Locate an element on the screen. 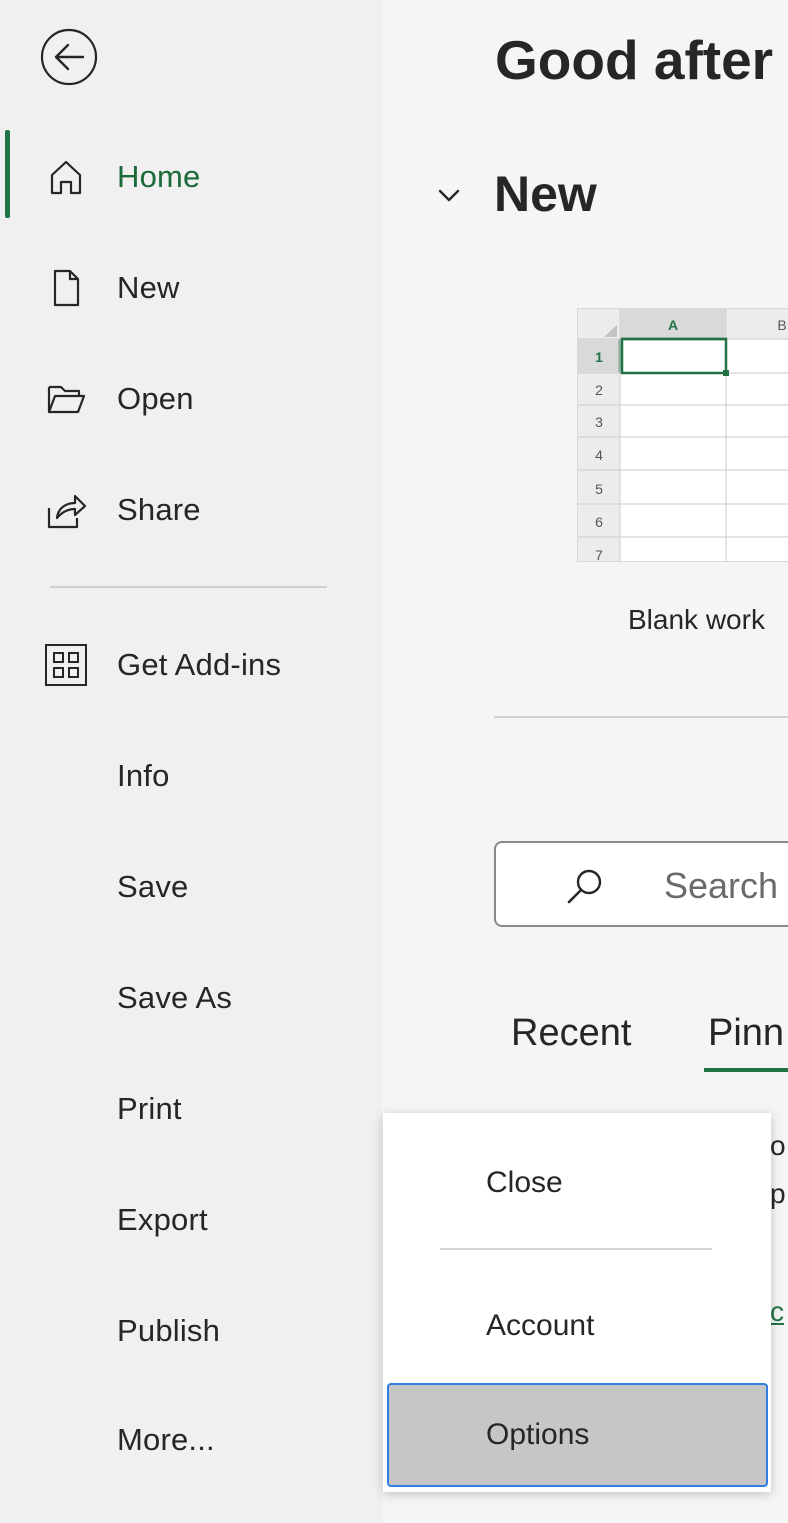 The height and width of the screenshot is (1523, 788). sidebar-item-publish: Publish is located at coordinates (191, 1331).